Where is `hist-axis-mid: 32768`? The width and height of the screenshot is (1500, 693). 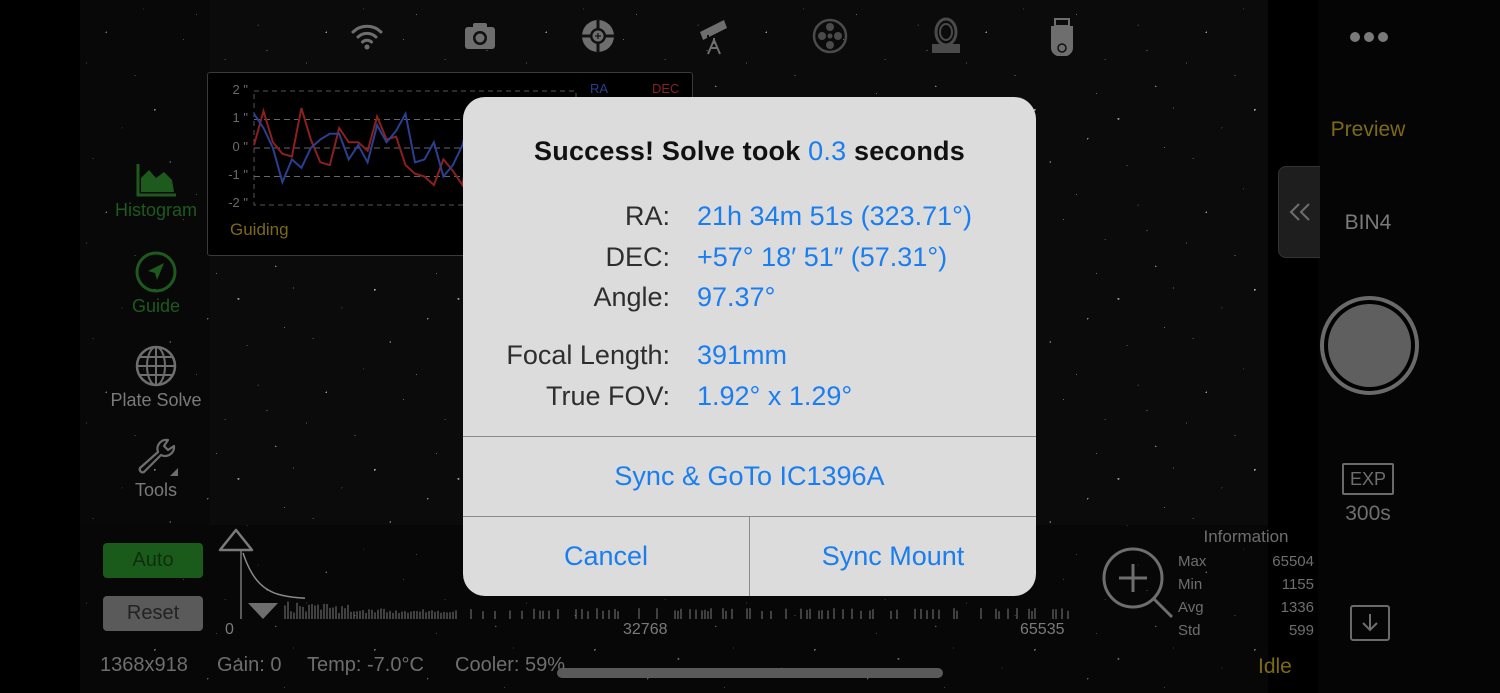
hist-axis-mid: 32768 is located at coordinates (645, 629).